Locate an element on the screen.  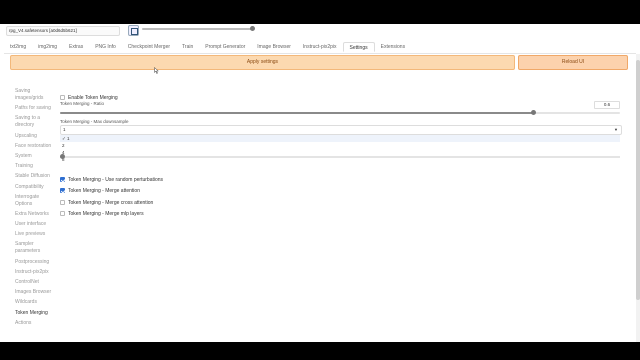
max-downsample-menu: ✓ 1 2 4 8 is located at coordinates (340, 148).